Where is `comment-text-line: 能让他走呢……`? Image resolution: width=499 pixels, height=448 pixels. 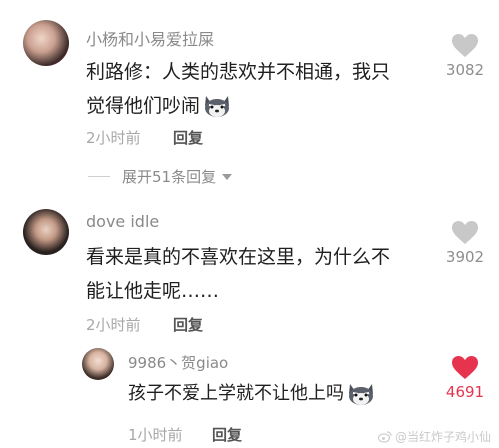
comment-text-line: 能让他走呢…… is located at coordinates (153, 291).